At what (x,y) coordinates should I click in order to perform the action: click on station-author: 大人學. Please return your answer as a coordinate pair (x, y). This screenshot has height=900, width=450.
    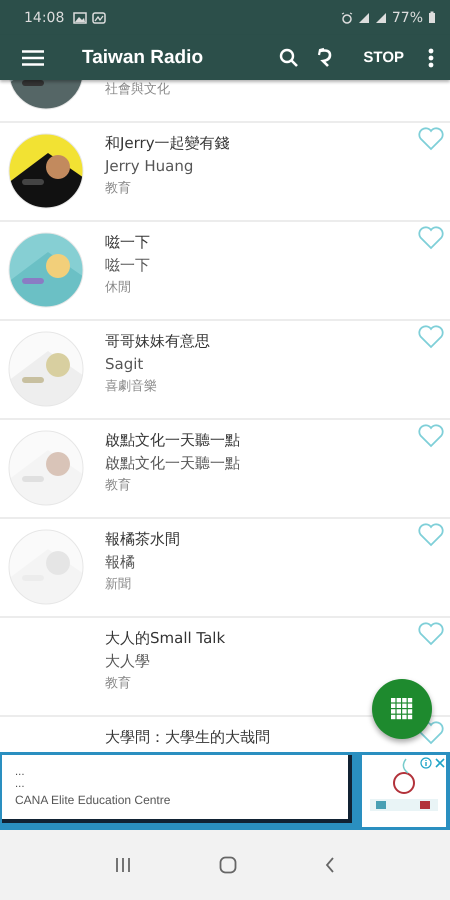
    Looking at the image, I should click on (128, 661).